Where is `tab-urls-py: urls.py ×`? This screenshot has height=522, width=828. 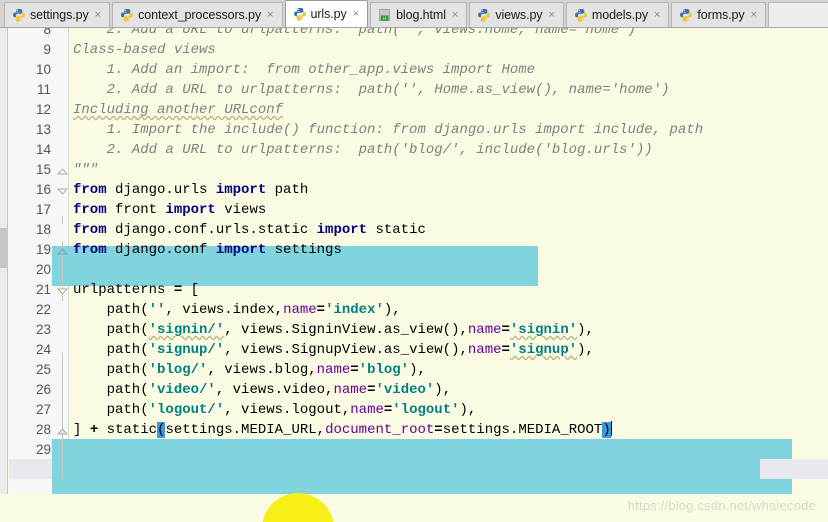
tab-urls-py: urls.py × is located at coordinates (326, 13).